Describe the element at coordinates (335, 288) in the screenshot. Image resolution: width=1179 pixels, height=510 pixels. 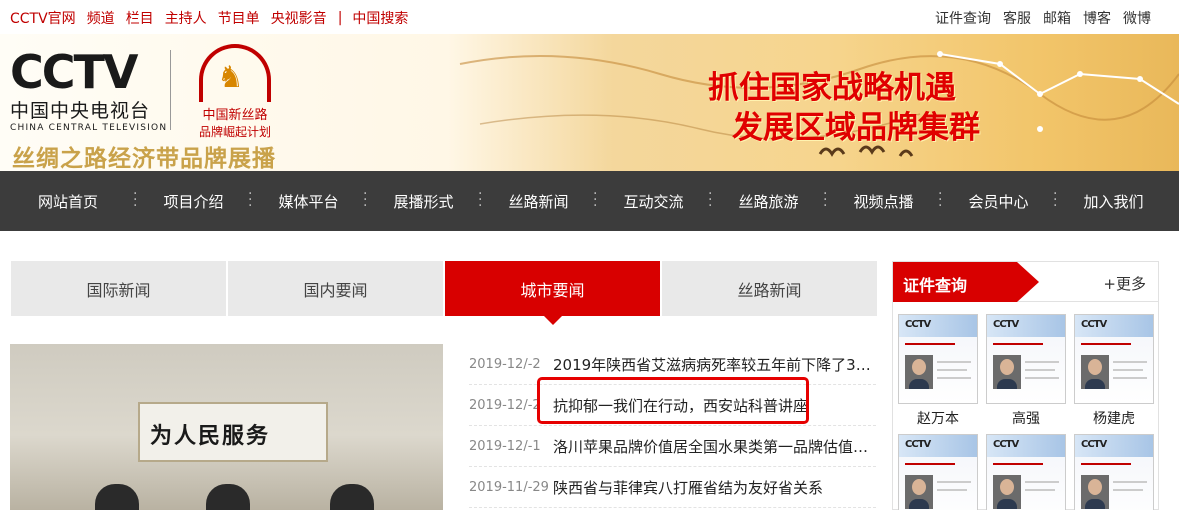
I see `tab-domestic-news: 国内要闻` at that location.